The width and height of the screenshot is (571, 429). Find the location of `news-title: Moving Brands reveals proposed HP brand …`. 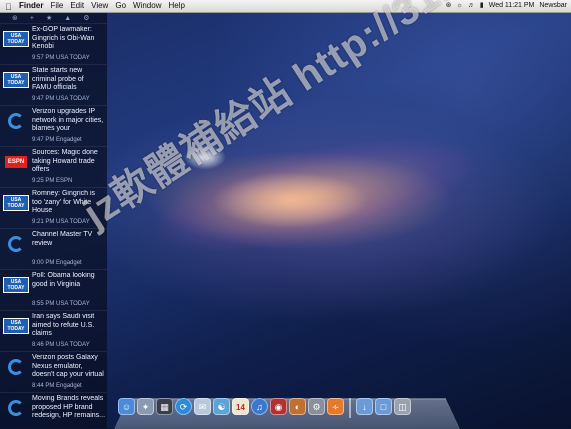

news-title: Moving Brands reveals proposed HP brand … is located at coordinates (68, 407).